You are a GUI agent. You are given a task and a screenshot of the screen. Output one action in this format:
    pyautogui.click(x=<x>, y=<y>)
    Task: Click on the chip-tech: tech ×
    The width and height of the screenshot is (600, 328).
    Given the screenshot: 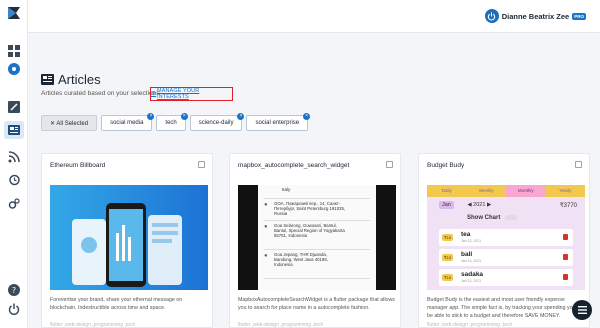 What is the action you would take?
    pyautogui.click(x=172, y=122)
    